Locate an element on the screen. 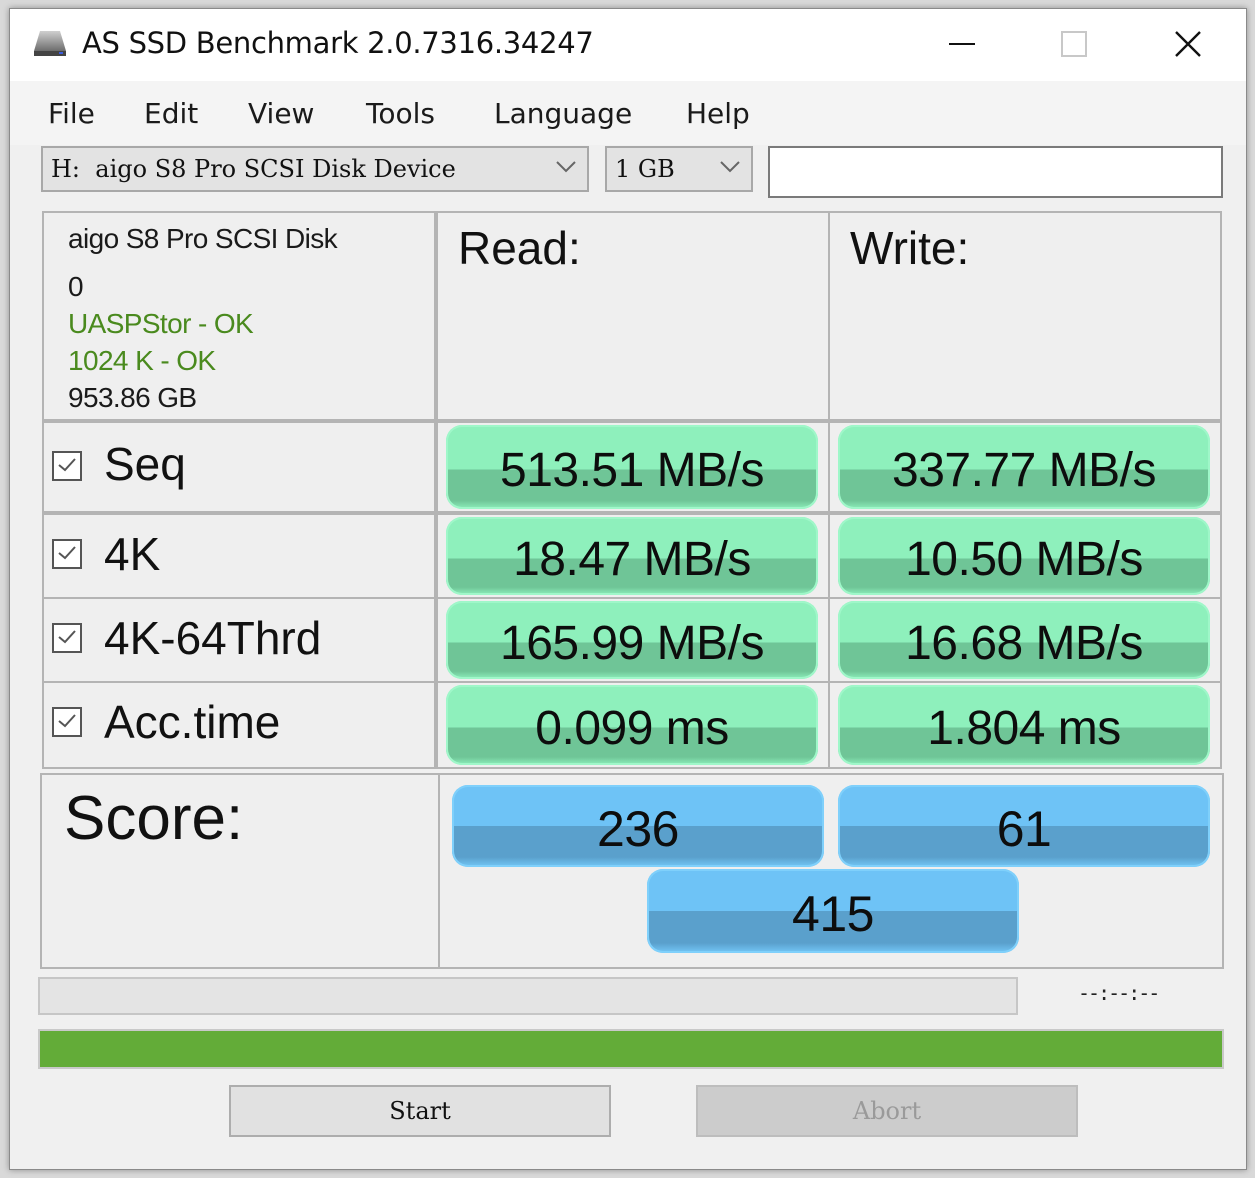 The width and height of the screenshot is (1255, 1178). close-icon is located at coordinates (1188, 44).